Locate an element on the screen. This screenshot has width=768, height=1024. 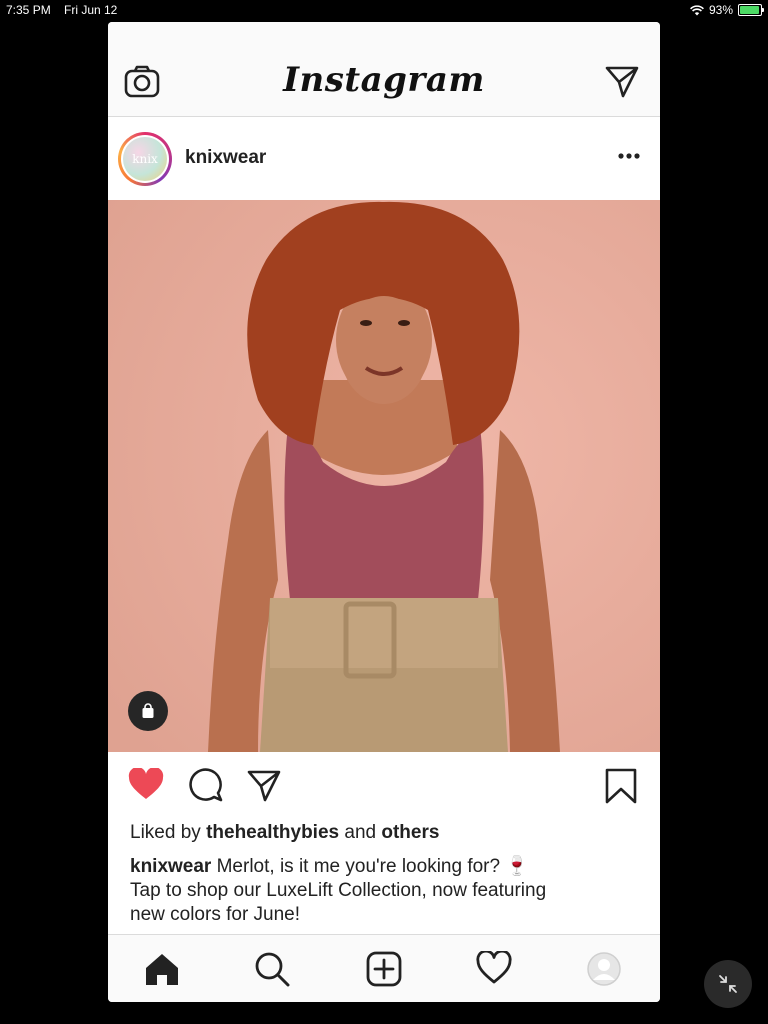
avatar-logo: knix is located at coordinates (145, 159).